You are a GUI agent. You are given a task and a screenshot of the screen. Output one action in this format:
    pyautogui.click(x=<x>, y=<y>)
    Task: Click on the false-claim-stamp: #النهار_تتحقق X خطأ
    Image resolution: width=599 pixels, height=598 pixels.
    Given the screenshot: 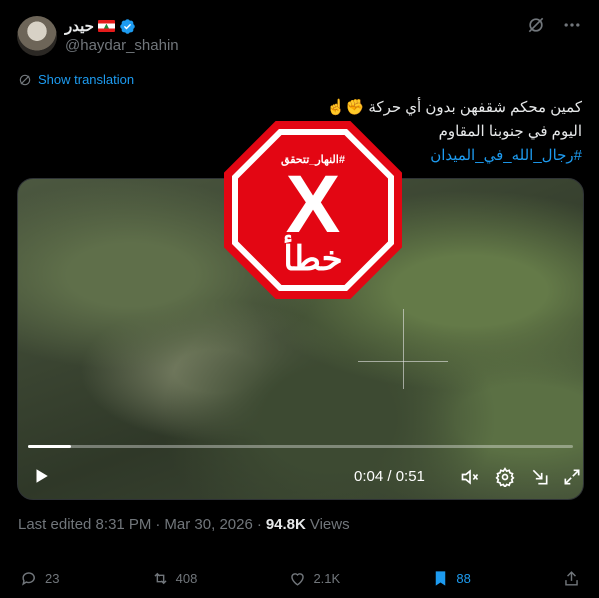 What is the action you would take?
    pyautogui.click(x=313, y=210)
    